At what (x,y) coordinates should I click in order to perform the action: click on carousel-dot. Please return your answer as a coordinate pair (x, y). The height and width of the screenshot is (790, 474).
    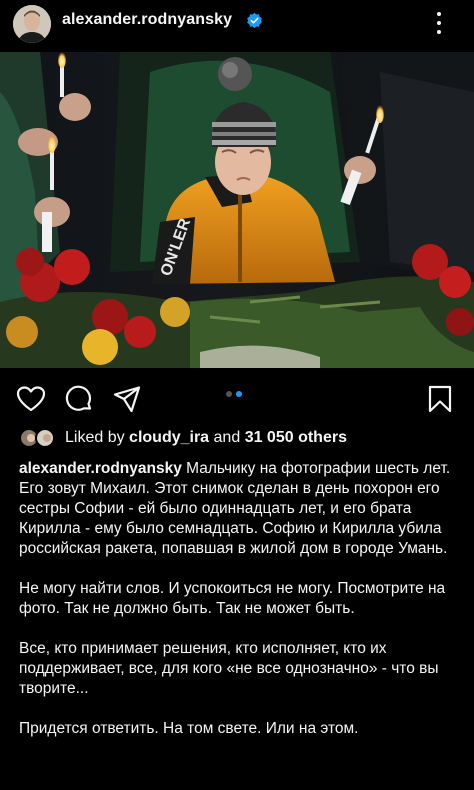
    Looking at the image, I should click on (229, 394).